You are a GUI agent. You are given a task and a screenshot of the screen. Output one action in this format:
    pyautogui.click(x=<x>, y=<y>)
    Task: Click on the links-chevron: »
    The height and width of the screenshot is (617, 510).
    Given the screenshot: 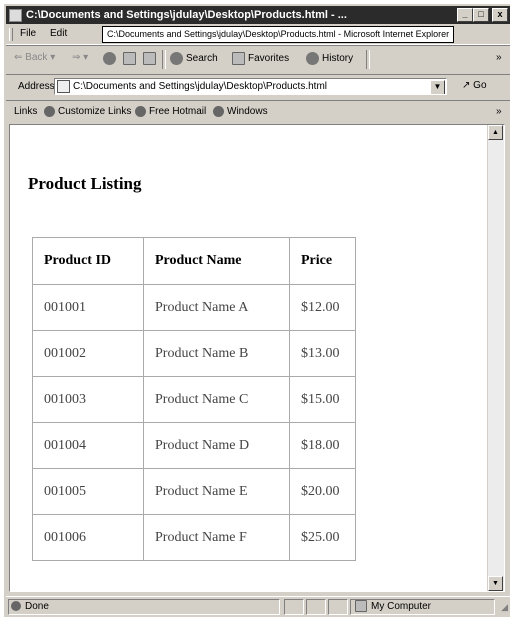 What is the action you would take?
    pyautogui.click(x=499, y=111)
    